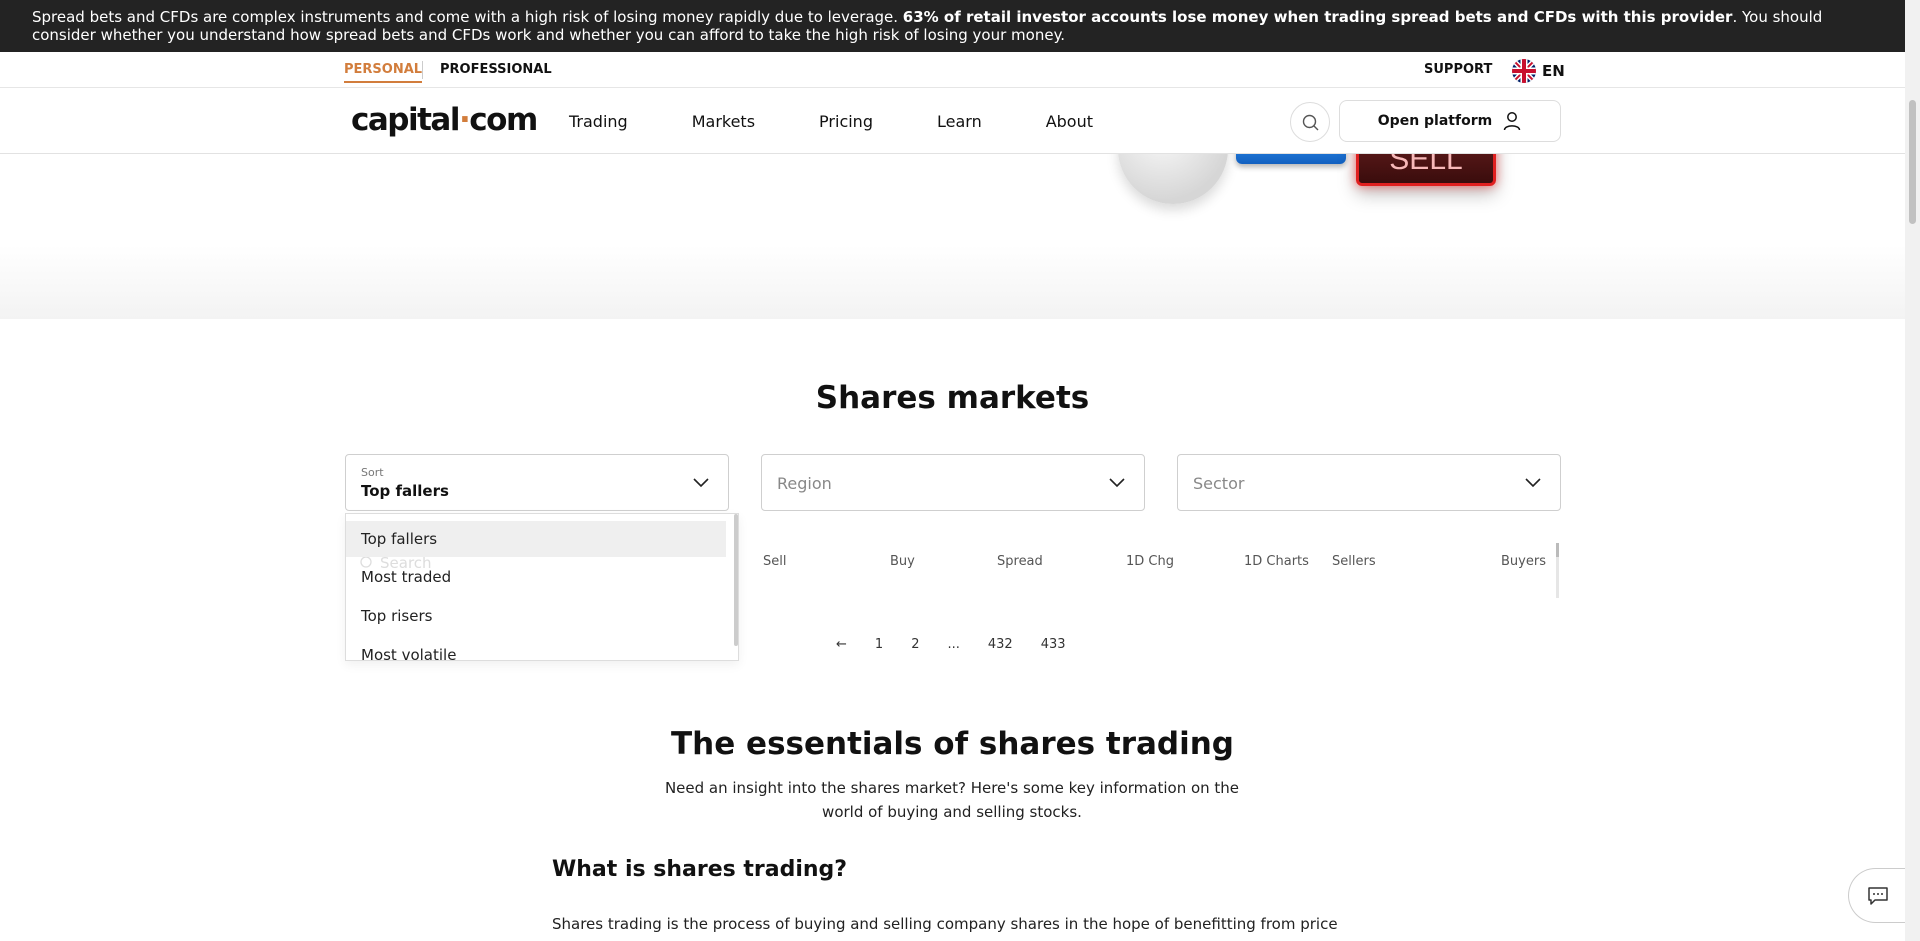 The image size is (1920, 941). I want to click on column-spread: Spread, so click(1020, 561).